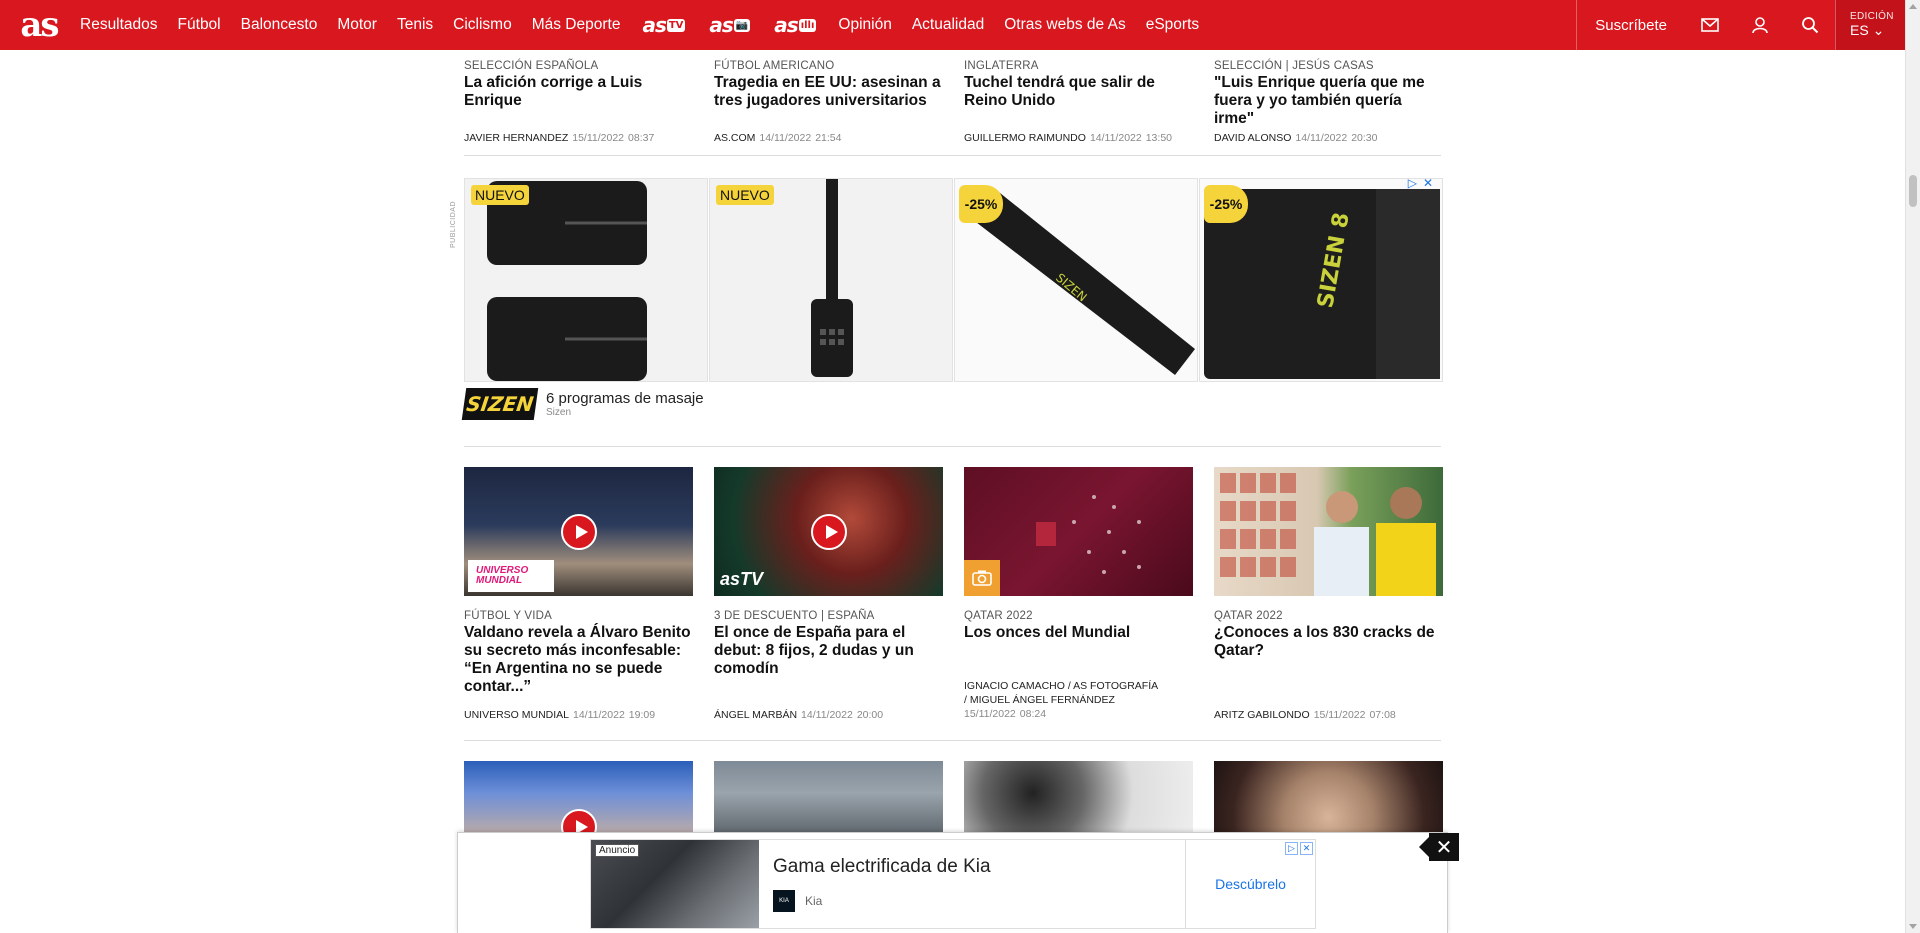 Image resolution: width=1920 pixels, height=933 pixels. What do you see at coordinates (1328, 66) in the screenshot?
I see `article-kicker: SELECCIÓN | JESÚS CASAS` at bounding box center [1328, 66].